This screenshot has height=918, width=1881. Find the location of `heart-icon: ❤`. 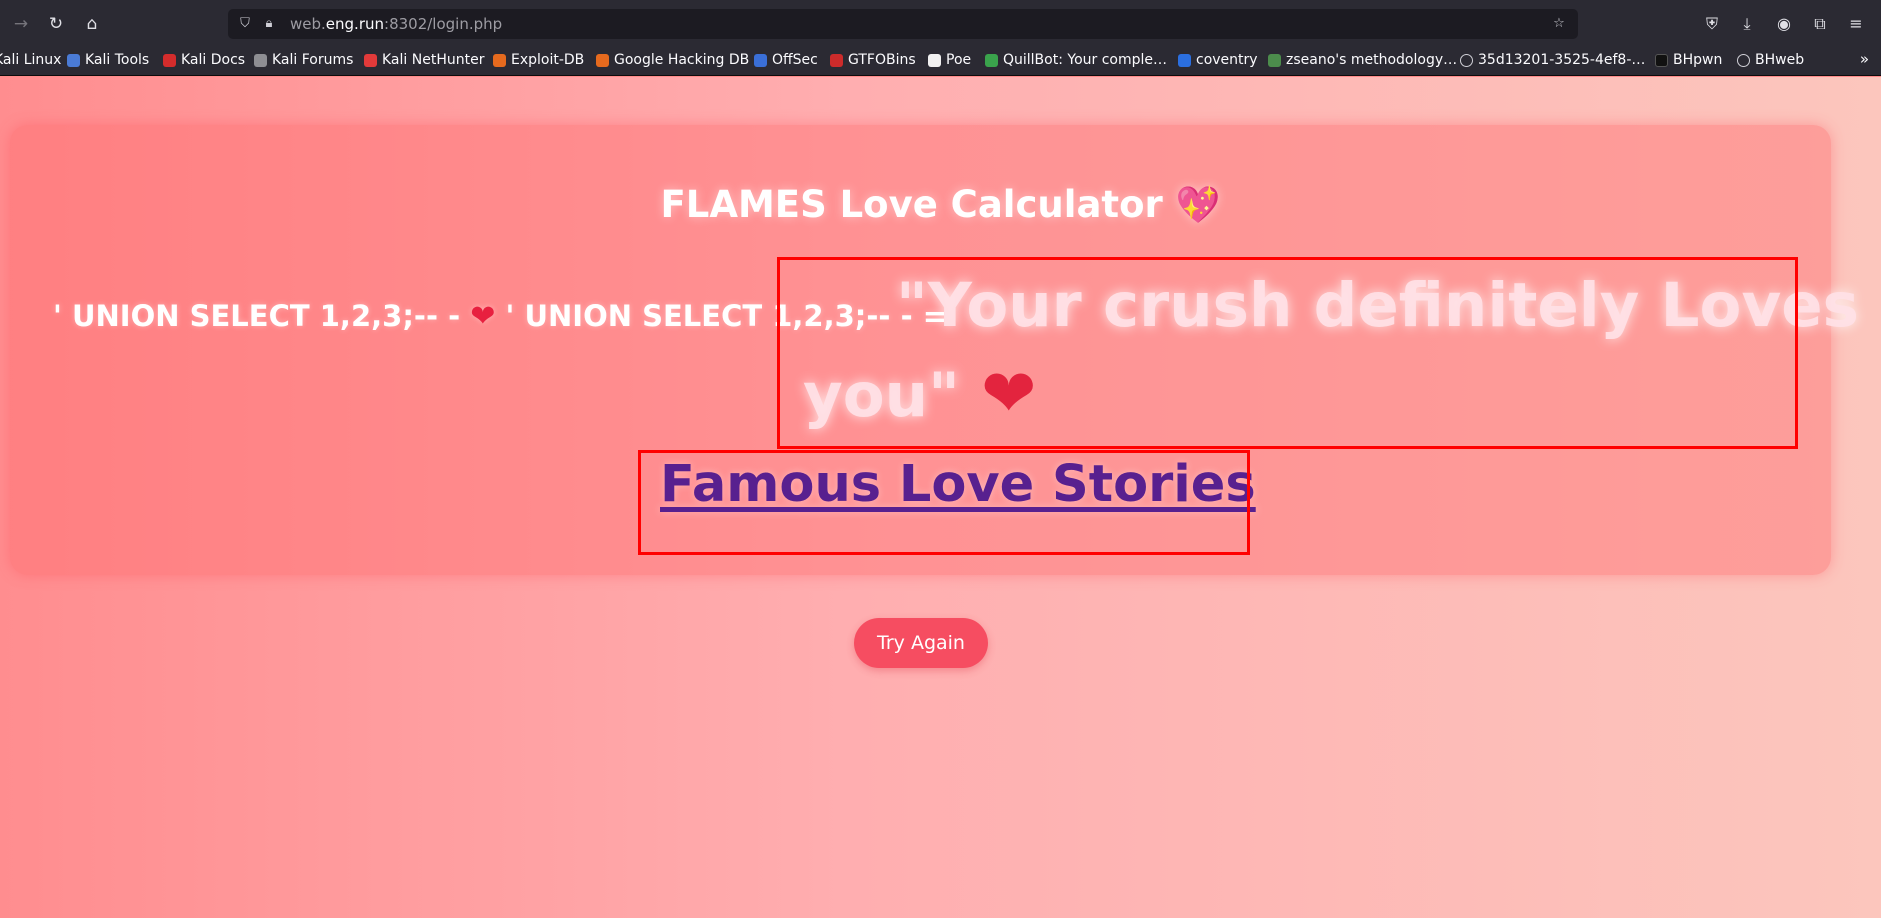

heart-icon: ❤ is located at coordinates (483, 316).